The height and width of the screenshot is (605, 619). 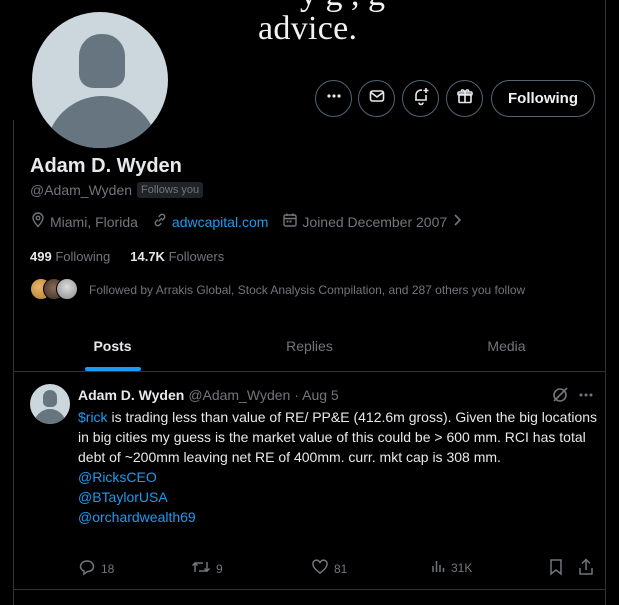 I want to click on tweet-author-name: Adam D. Wyden, so click(x=131, y=395).